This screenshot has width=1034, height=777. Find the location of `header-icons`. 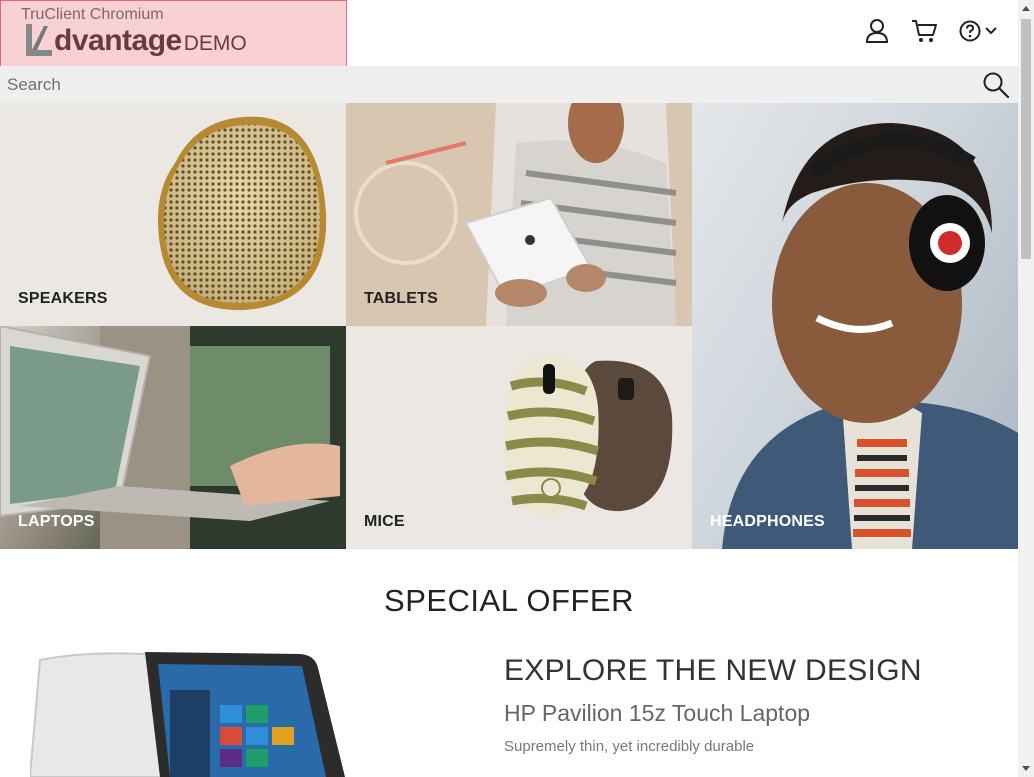

header-icons is located at coordinates (931, 31).